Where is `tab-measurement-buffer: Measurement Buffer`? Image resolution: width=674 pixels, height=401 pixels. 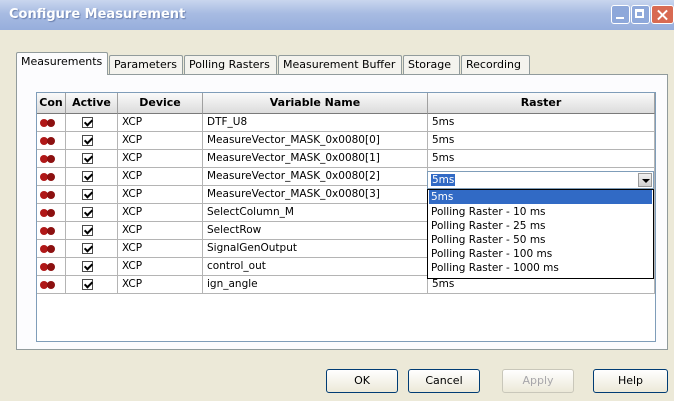 tab-measurement-buffer: Measurement Buffer is located at coordinates (340, 64).